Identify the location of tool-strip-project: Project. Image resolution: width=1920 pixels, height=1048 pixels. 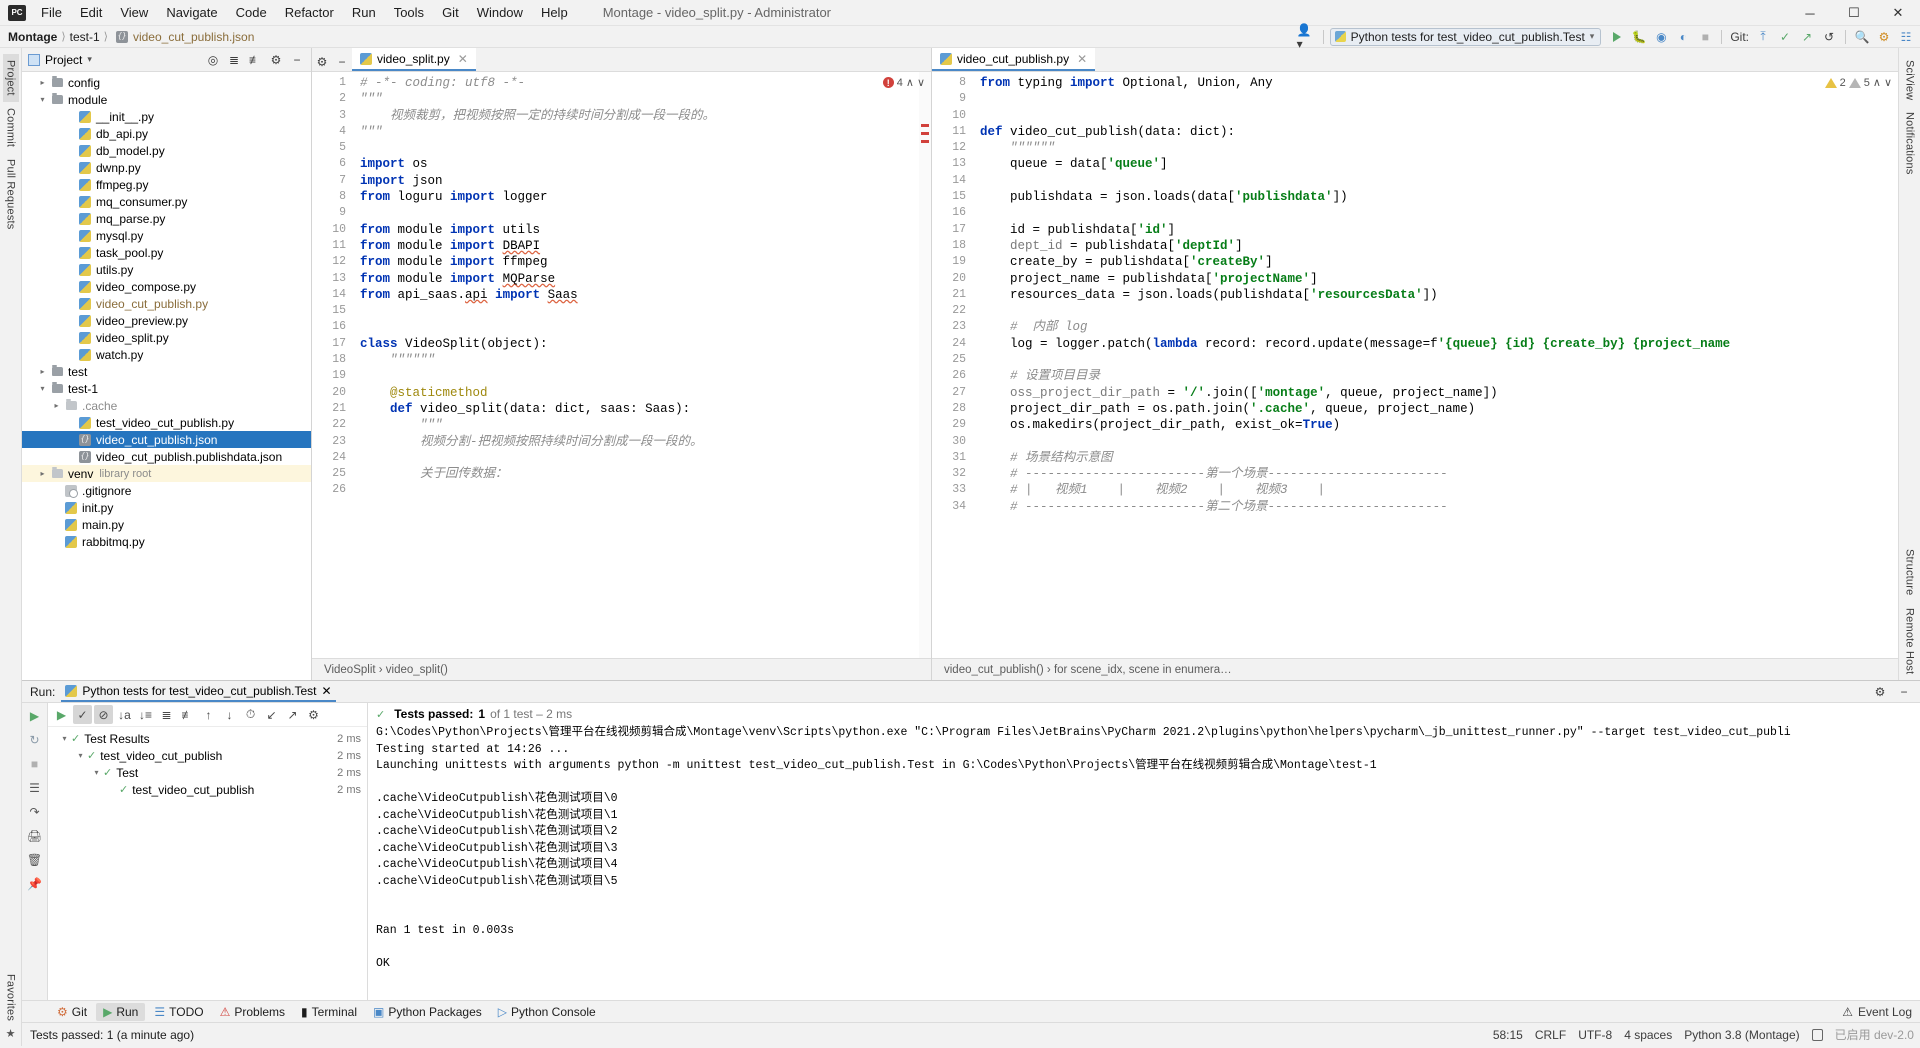
(10, 78).